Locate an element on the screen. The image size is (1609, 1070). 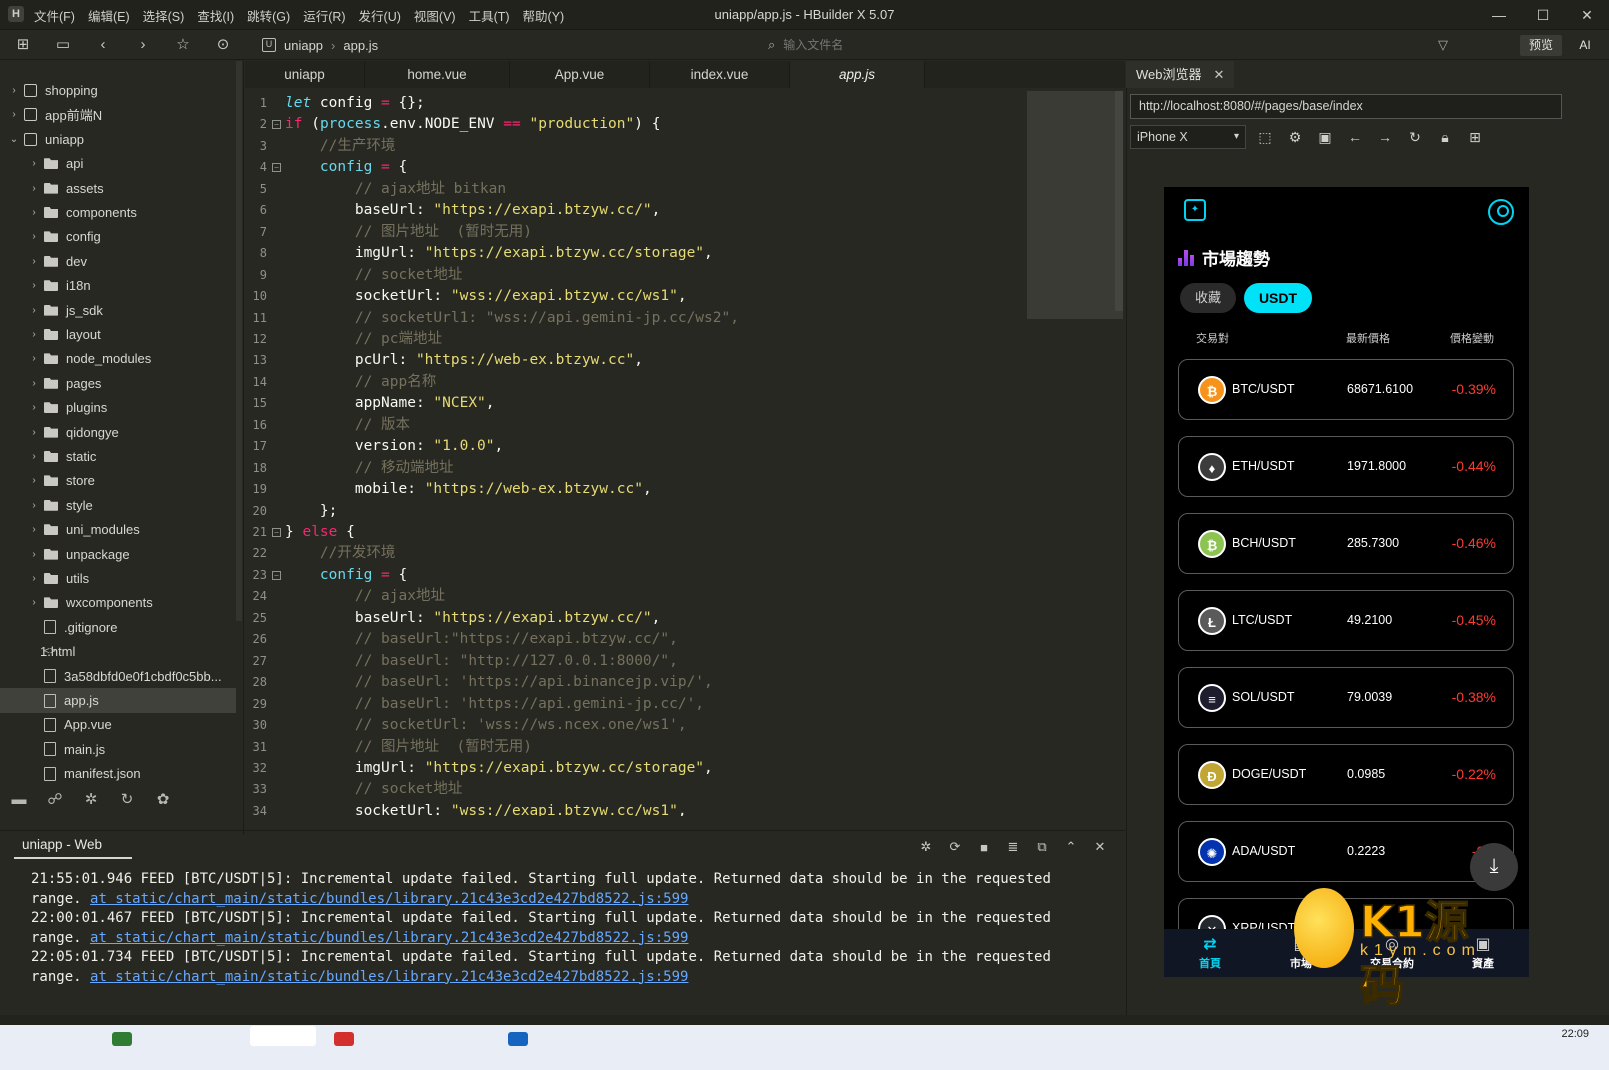
tree-item: › store is located at coordinates (118, 480).